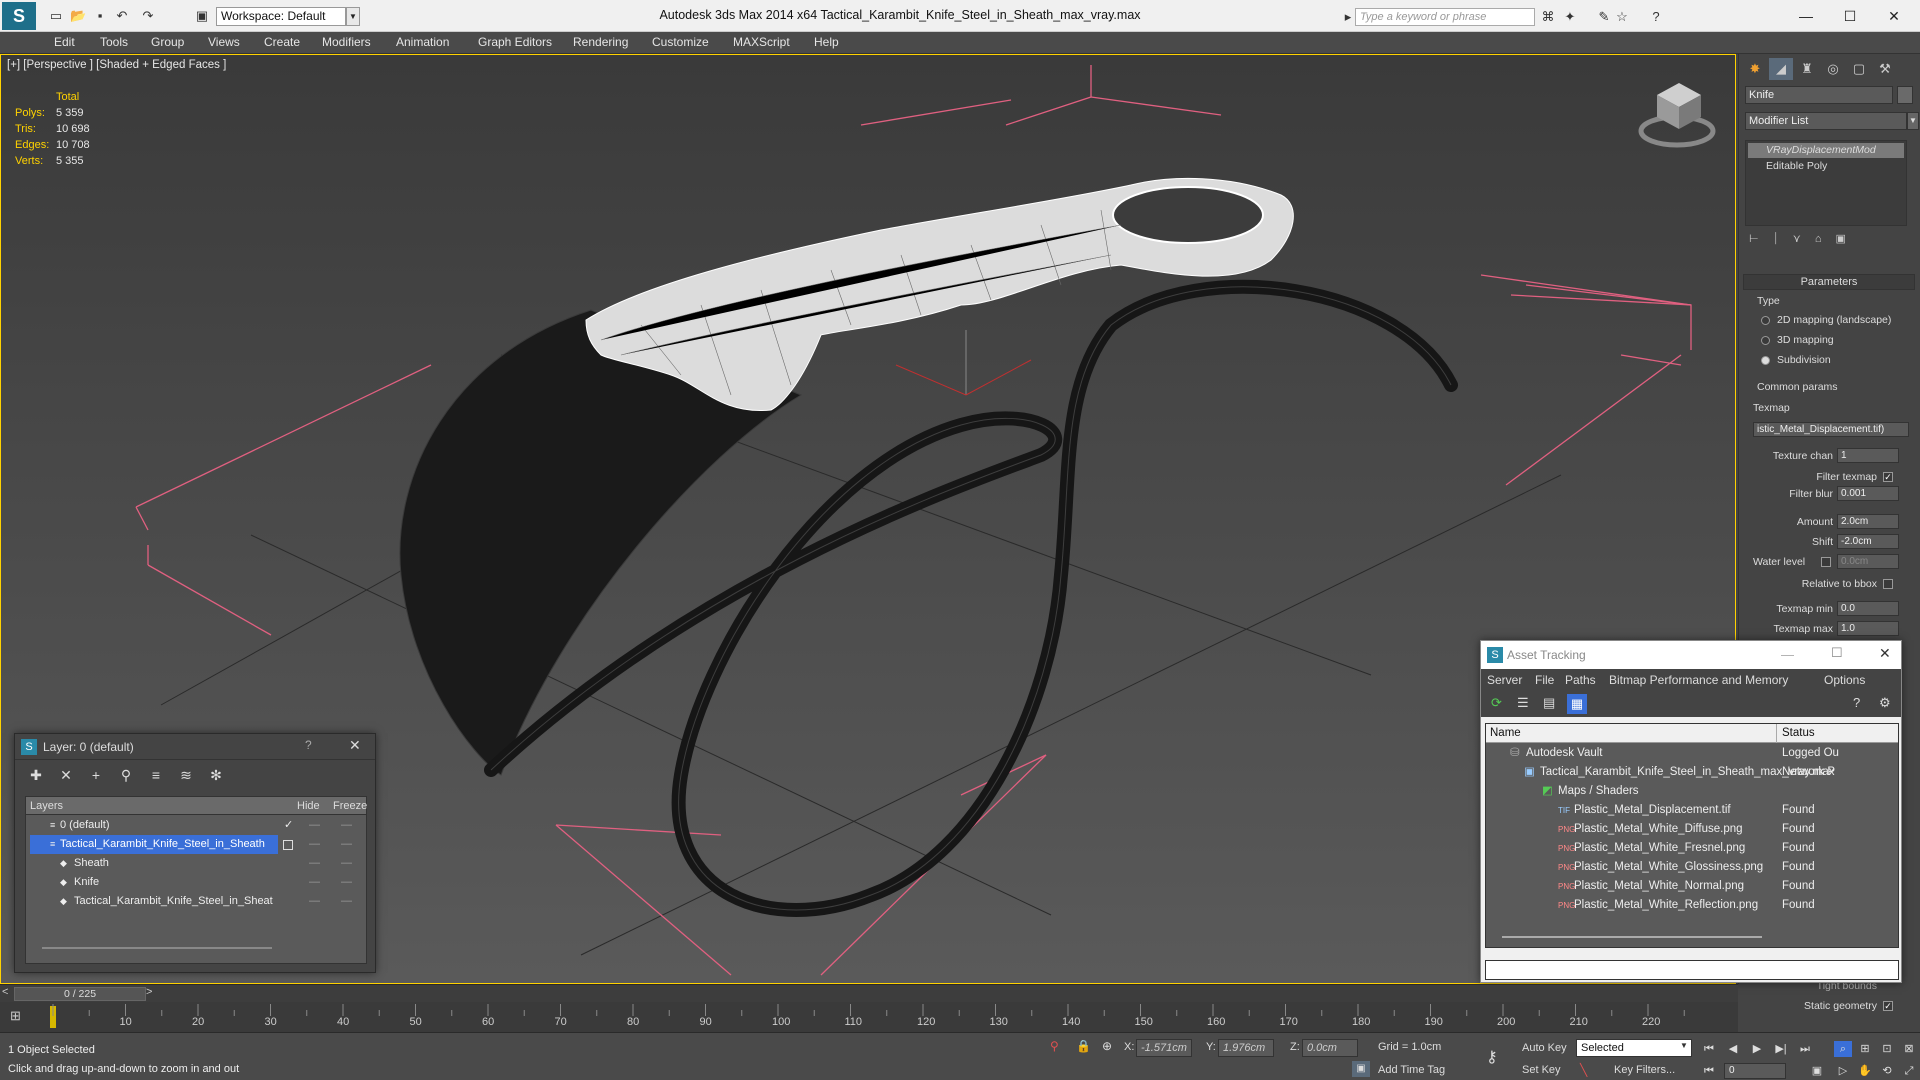 This screenshot has width=1920, height=1080. I want to click on hierarchy-tab-icon: ♜, so click(1807, 69).